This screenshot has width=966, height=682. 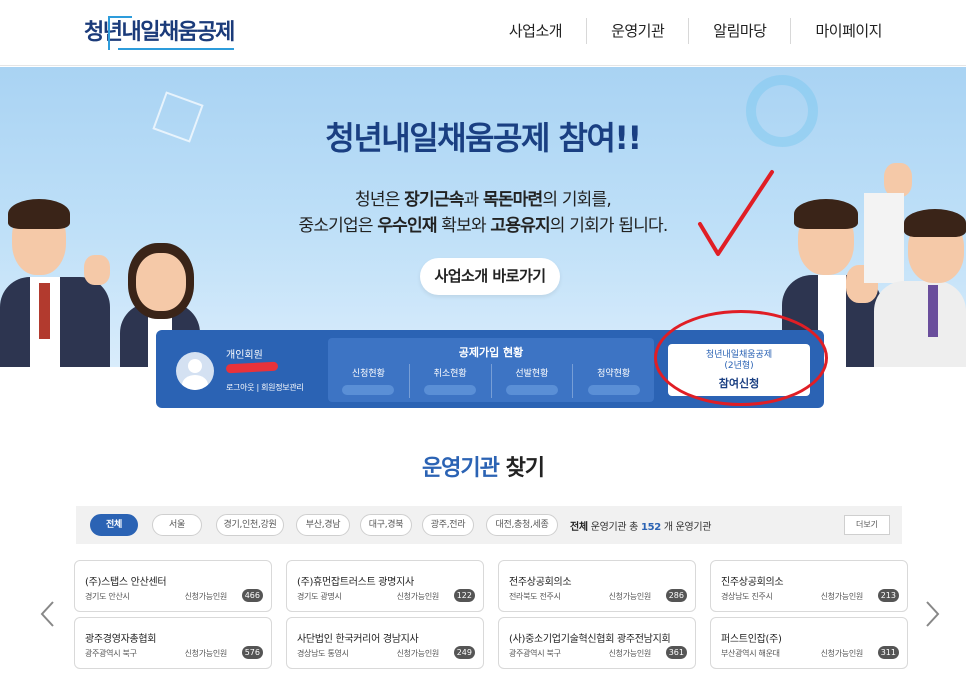 What do you see at coordinates (463, 226) in the screenshot?
I see `sub2-text-b: 확보와` at bounding box center [463, 226].